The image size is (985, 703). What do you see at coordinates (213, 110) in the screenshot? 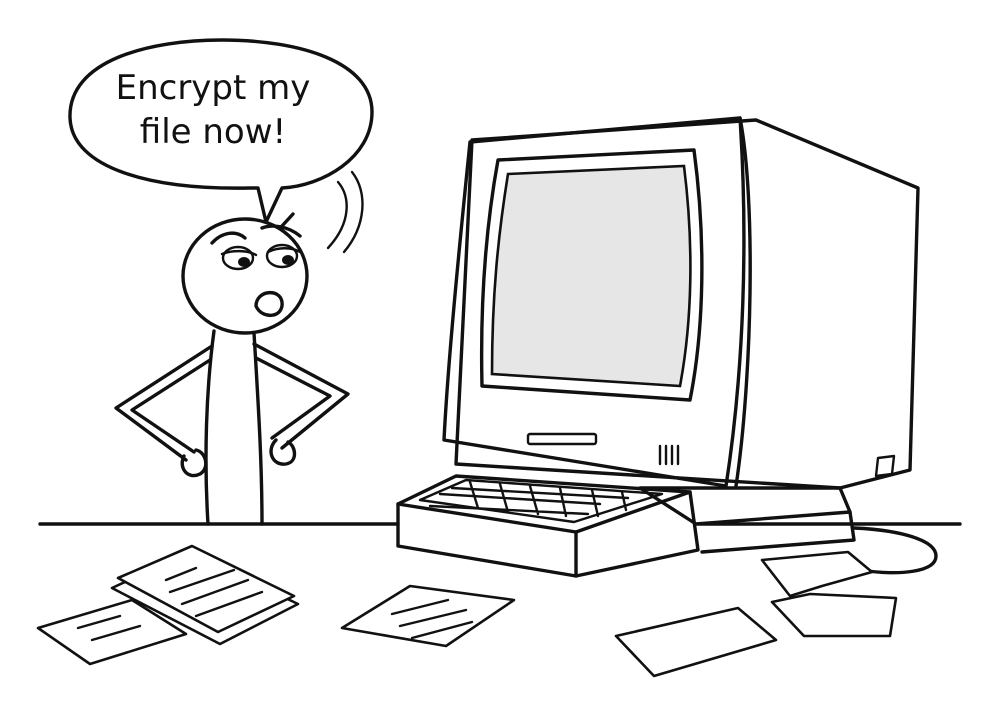
I see `speech-bubble-text: Encrypt my file now!` at bounding box center [213, 110].